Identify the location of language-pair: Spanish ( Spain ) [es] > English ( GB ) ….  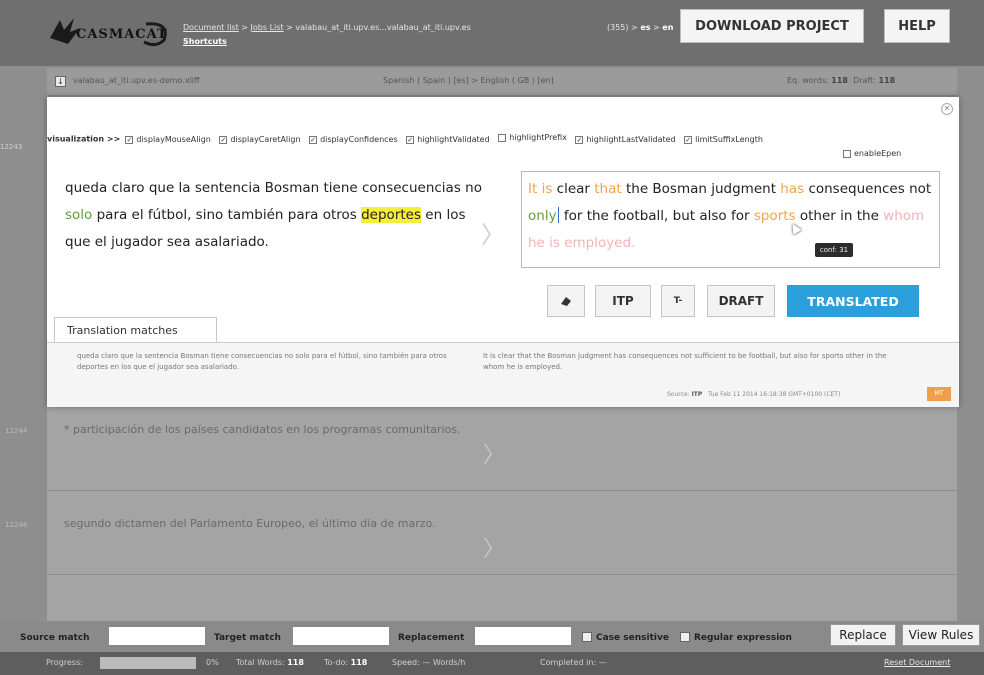
(468, 80).